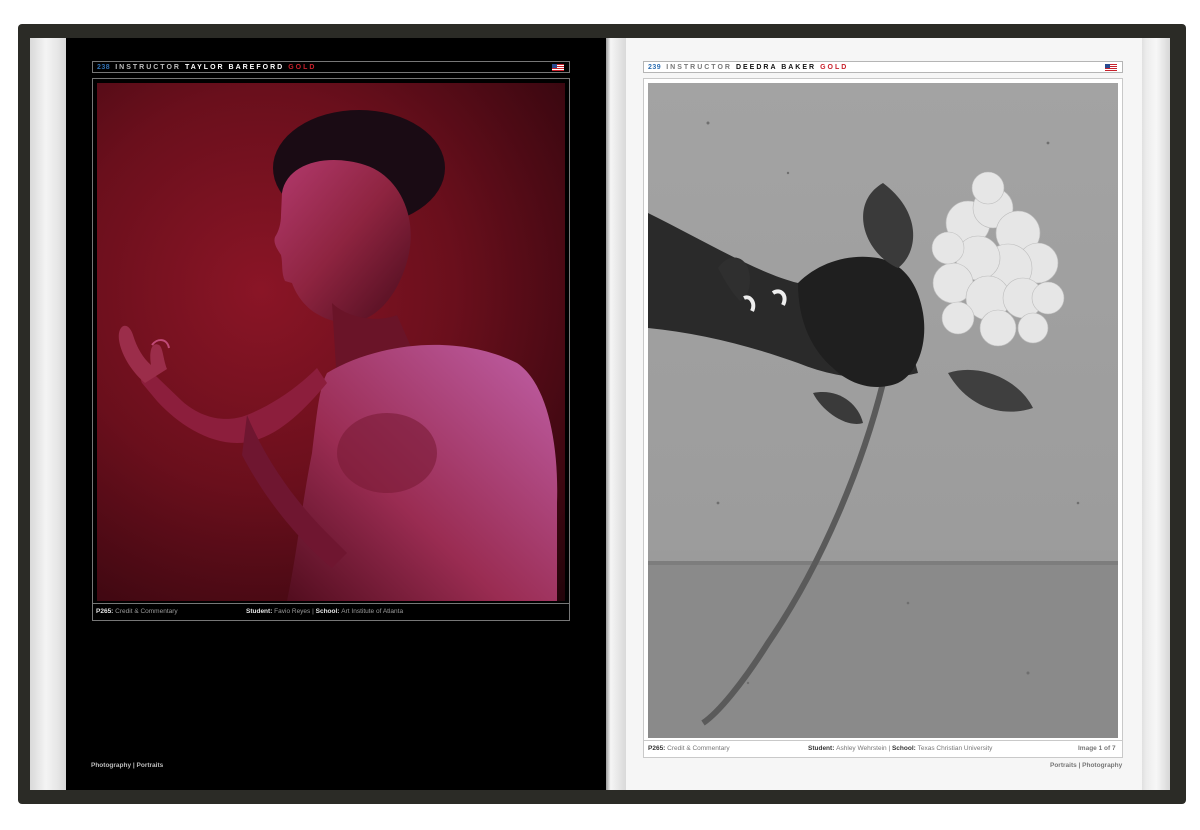 The image size is (1200, 830). What do you see at coordinates (50, 414) in the screenshot?
I see `page-edges-left` at bounding box center [50, 414].